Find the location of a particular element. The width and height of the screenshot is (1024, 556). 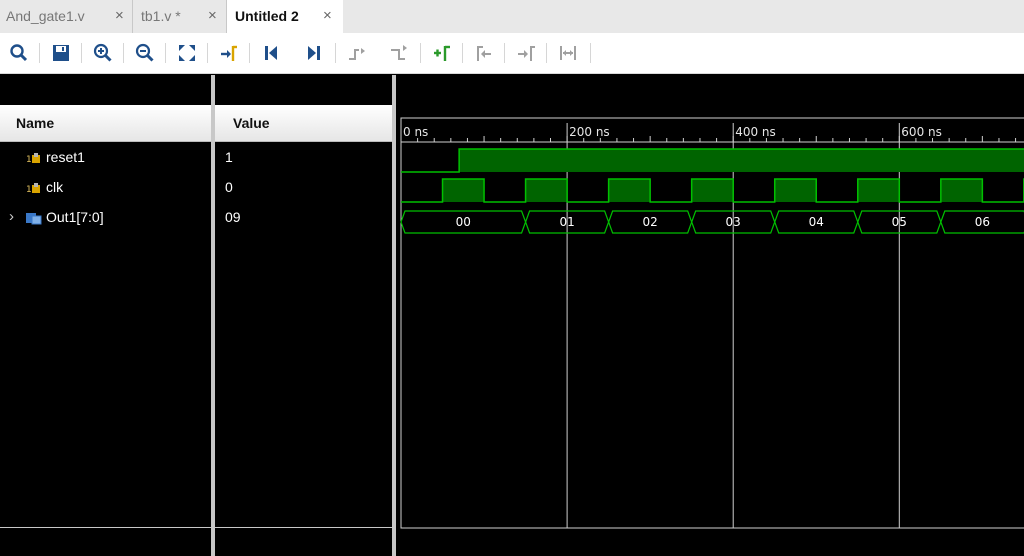

bus-value-label: 05 is located at coordinates (899, 222).